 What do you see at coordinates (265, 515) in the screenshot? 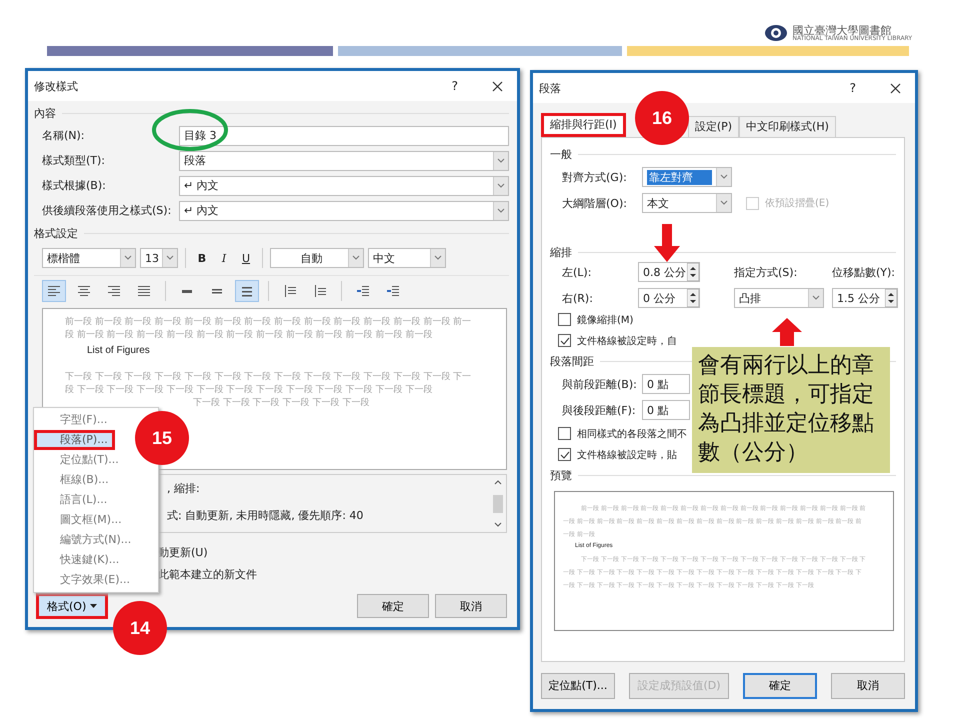
I see `description-text: 式: 自動更新, 未用時隱藏, 優先順序: 40` at bounding box center [265, 515].